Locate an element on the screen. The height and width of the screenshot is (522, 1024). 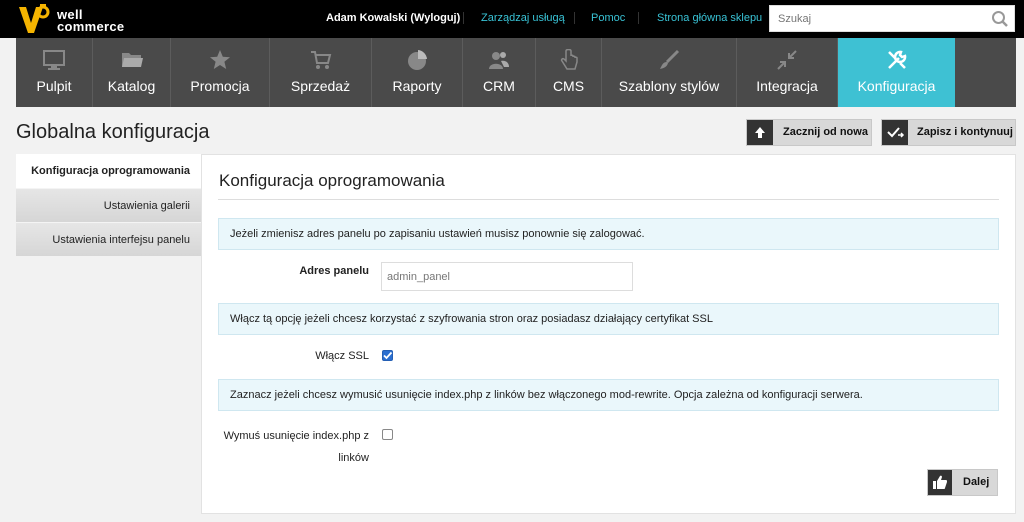
users-icon is located at coordinates (499, 60).